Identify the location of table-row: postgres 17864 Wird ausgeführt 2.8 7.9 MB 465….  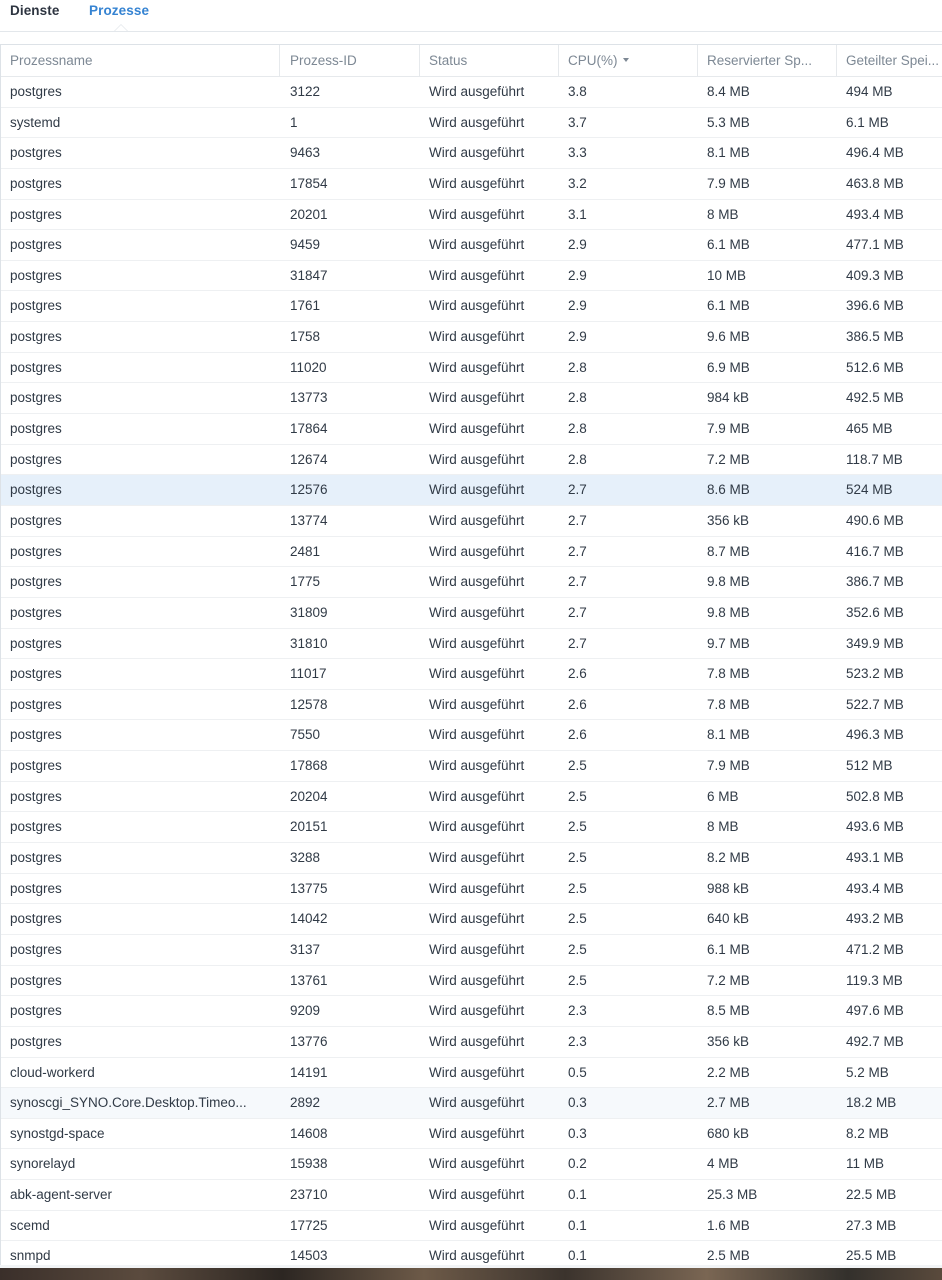
(471, 429).